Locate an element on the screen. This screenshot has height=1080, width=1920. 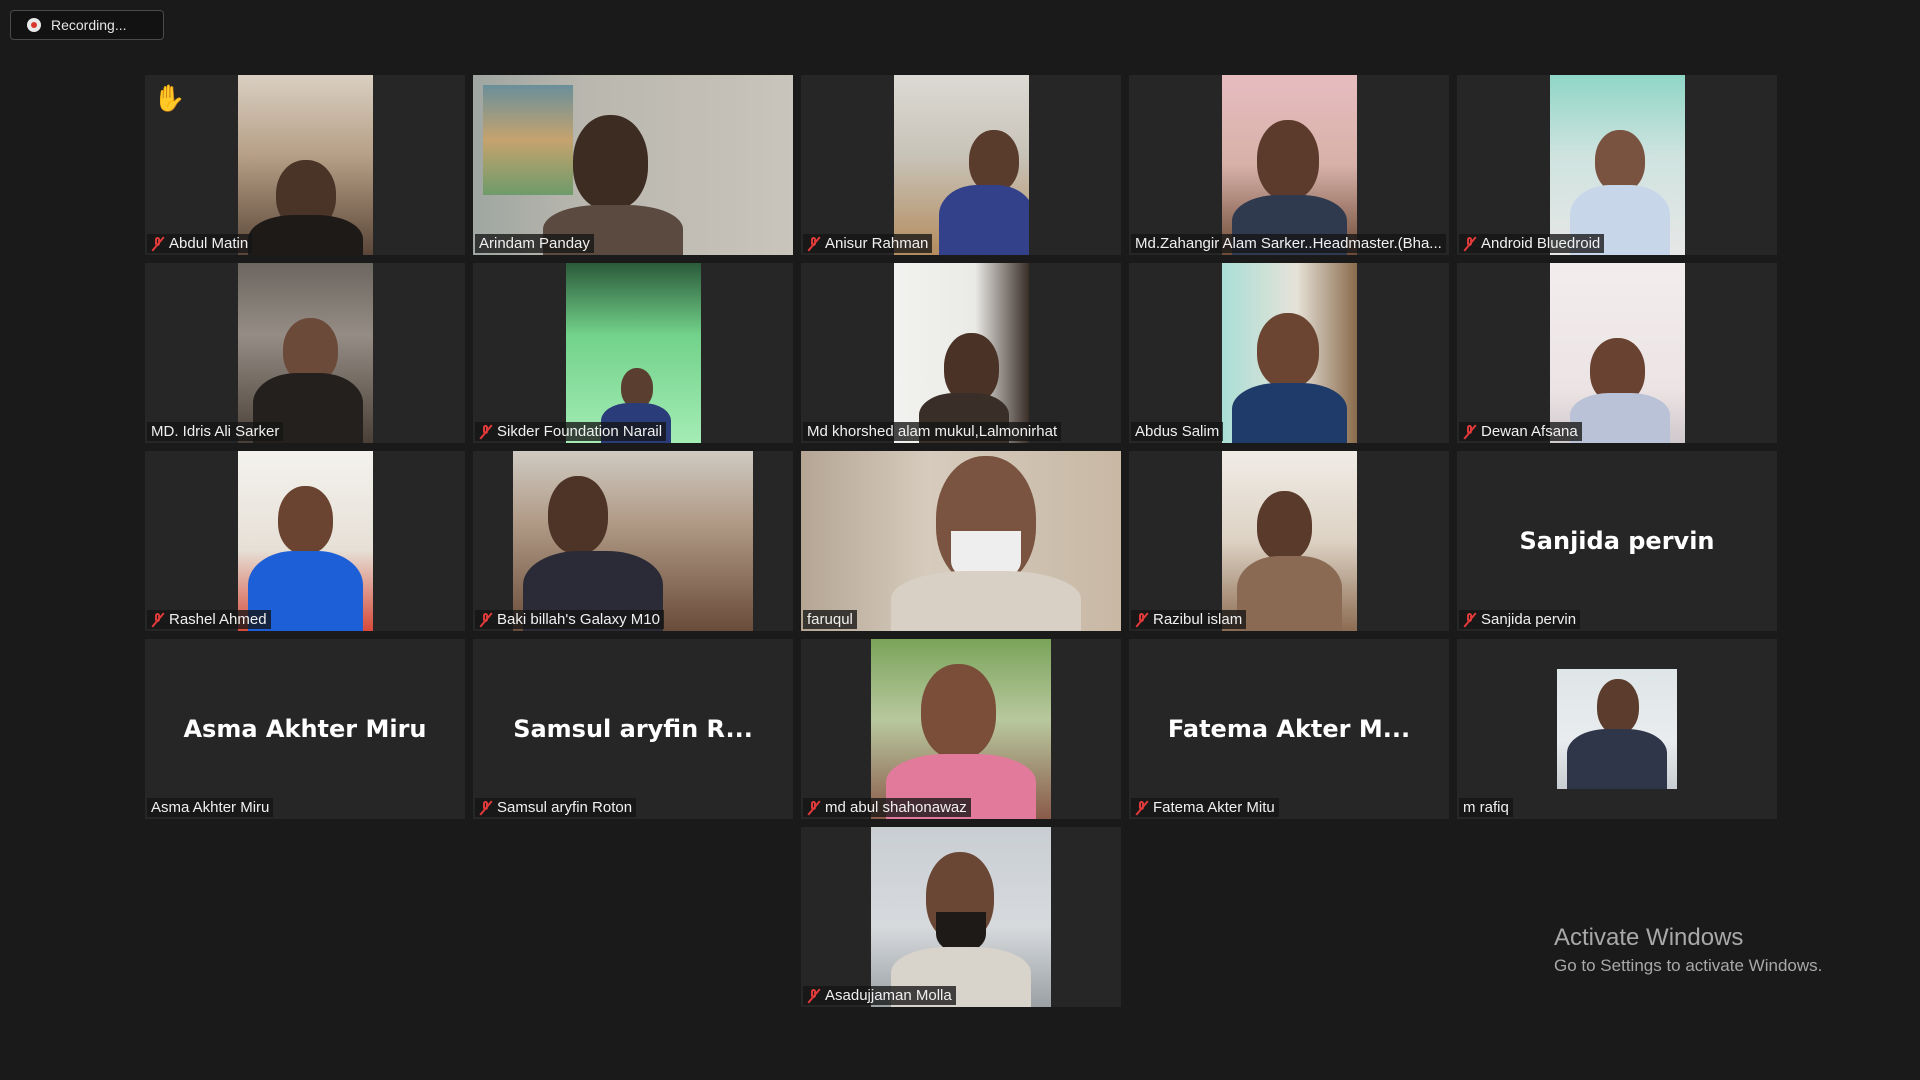
participant-tile: m rafiq is located at coordinates (1617, 729).